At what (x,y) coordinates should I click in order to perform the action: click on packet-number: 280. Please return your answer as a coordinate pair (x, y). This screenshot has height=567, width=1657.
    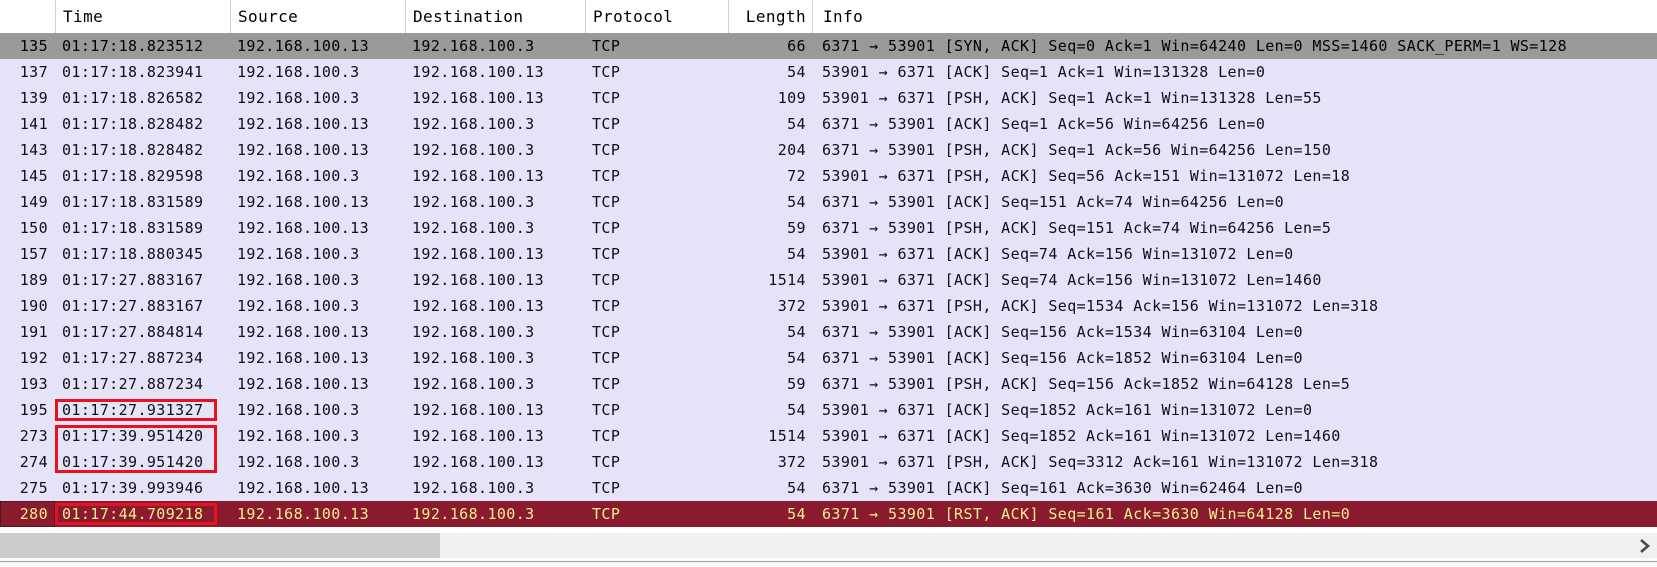
    Looking at the image, I should click on (27, 514).